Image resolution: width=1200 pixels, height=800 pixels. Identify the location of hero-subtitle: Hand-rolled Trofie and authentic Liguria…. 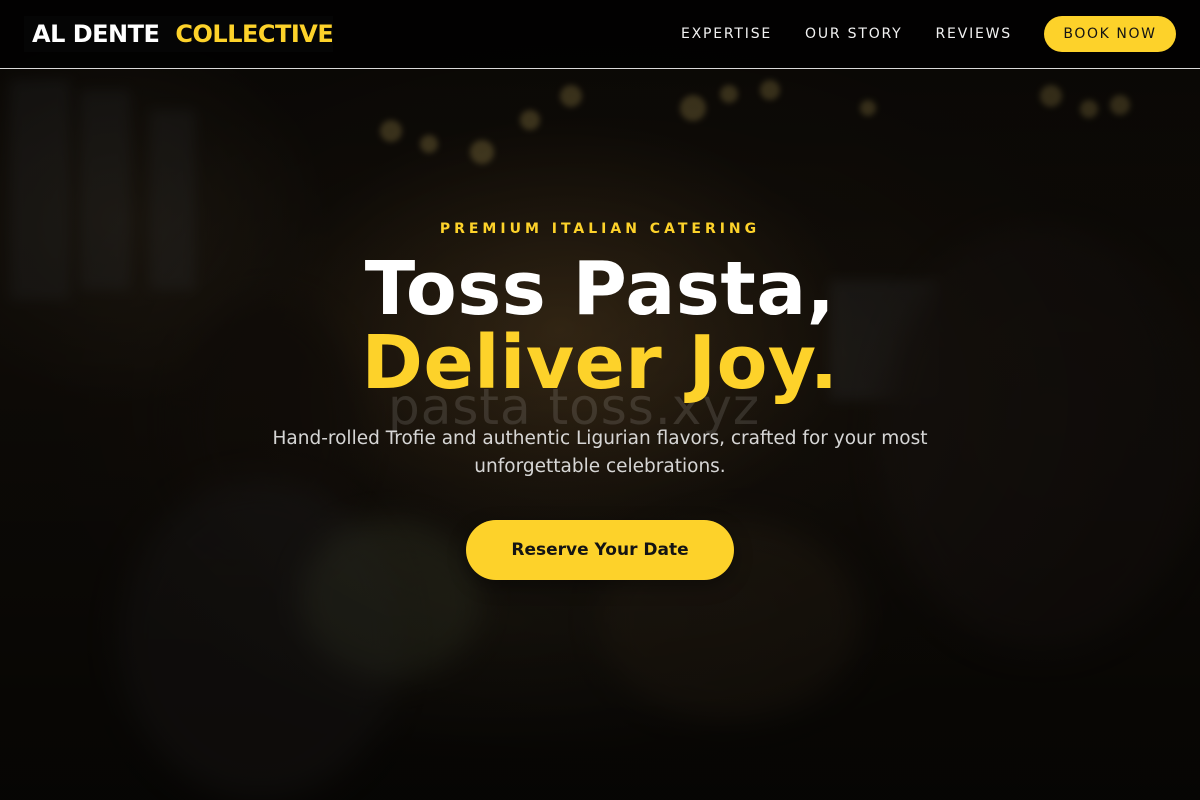
(600, 452).